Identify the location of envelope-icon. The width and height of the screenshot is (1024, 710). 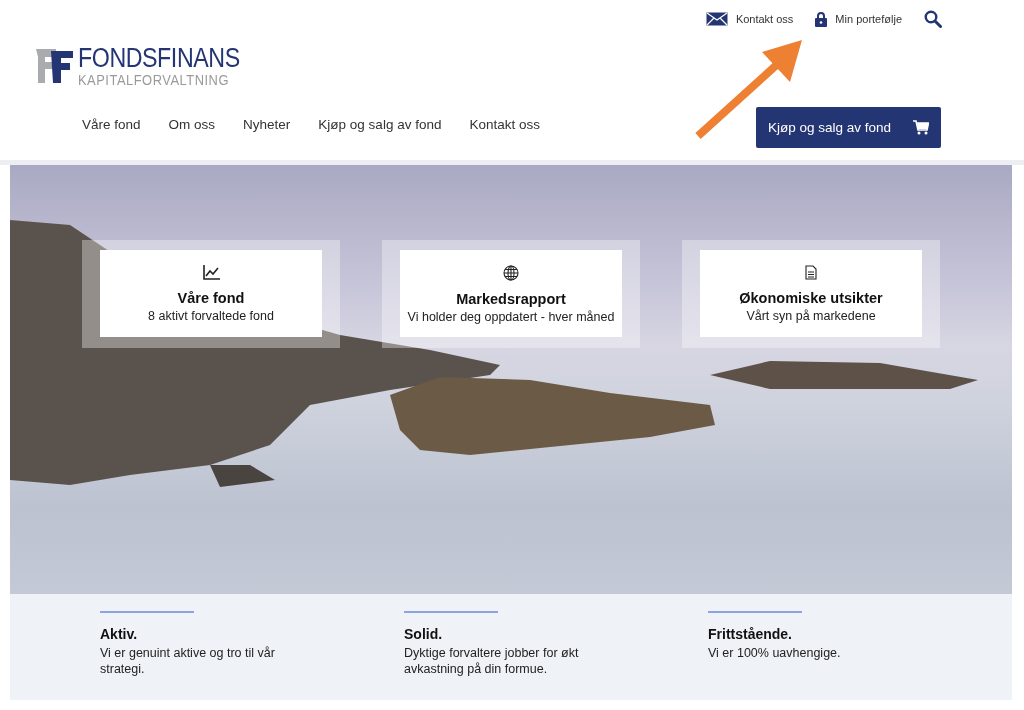
(716, 19).